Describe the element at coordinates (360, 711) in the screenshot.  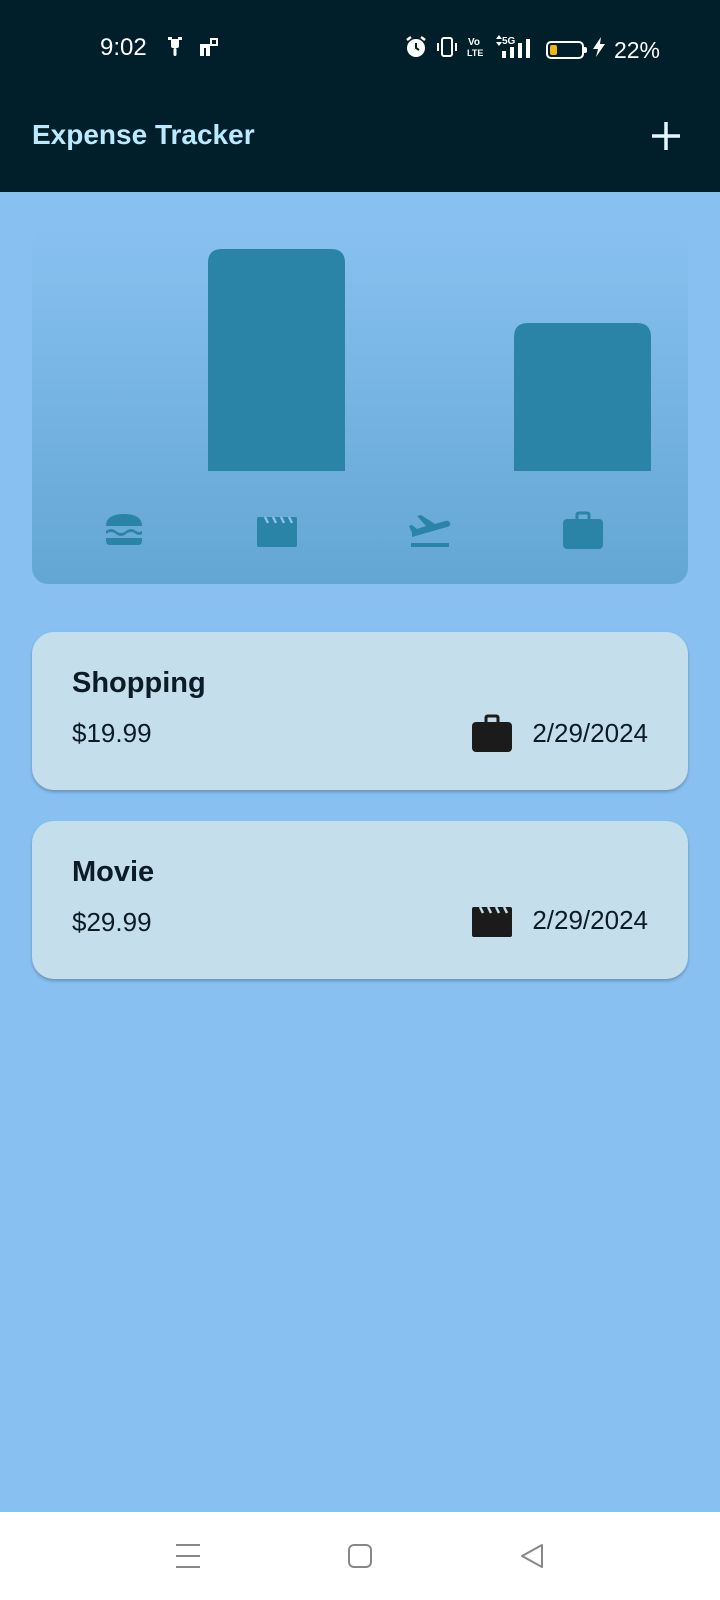
I see `expense-item: Shopping $19.99 2/29/2024` at that location.